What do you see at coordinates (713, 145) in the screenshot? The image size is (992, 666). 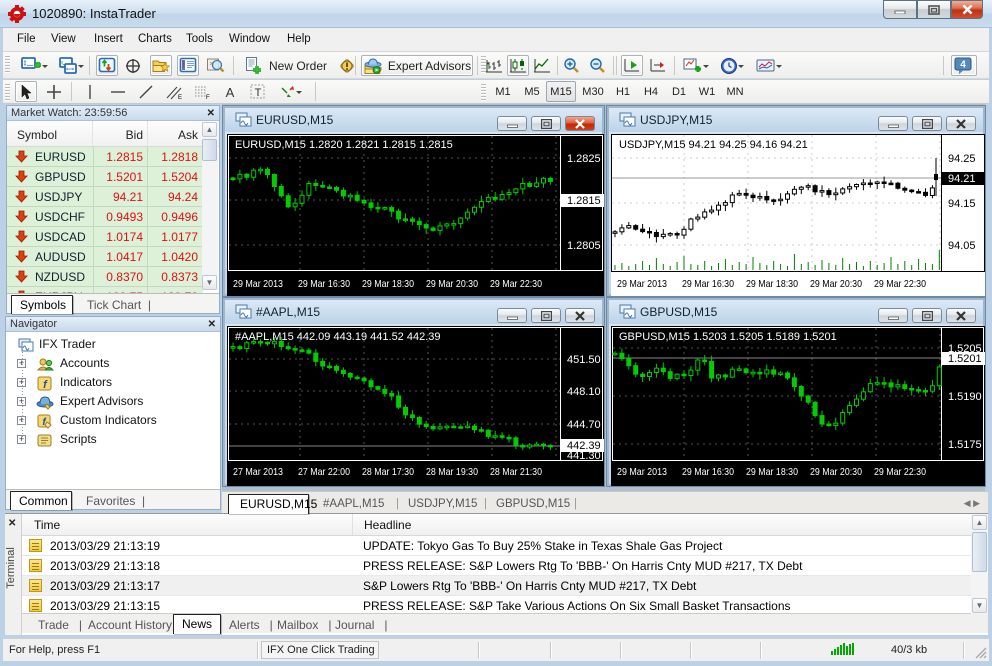 I see `svg-text:USDJPY,M15 94.21 94.25 94.16: USDJPY,M15 94.21 94.25 94.16 94.21` at bounding box center [713, 145].